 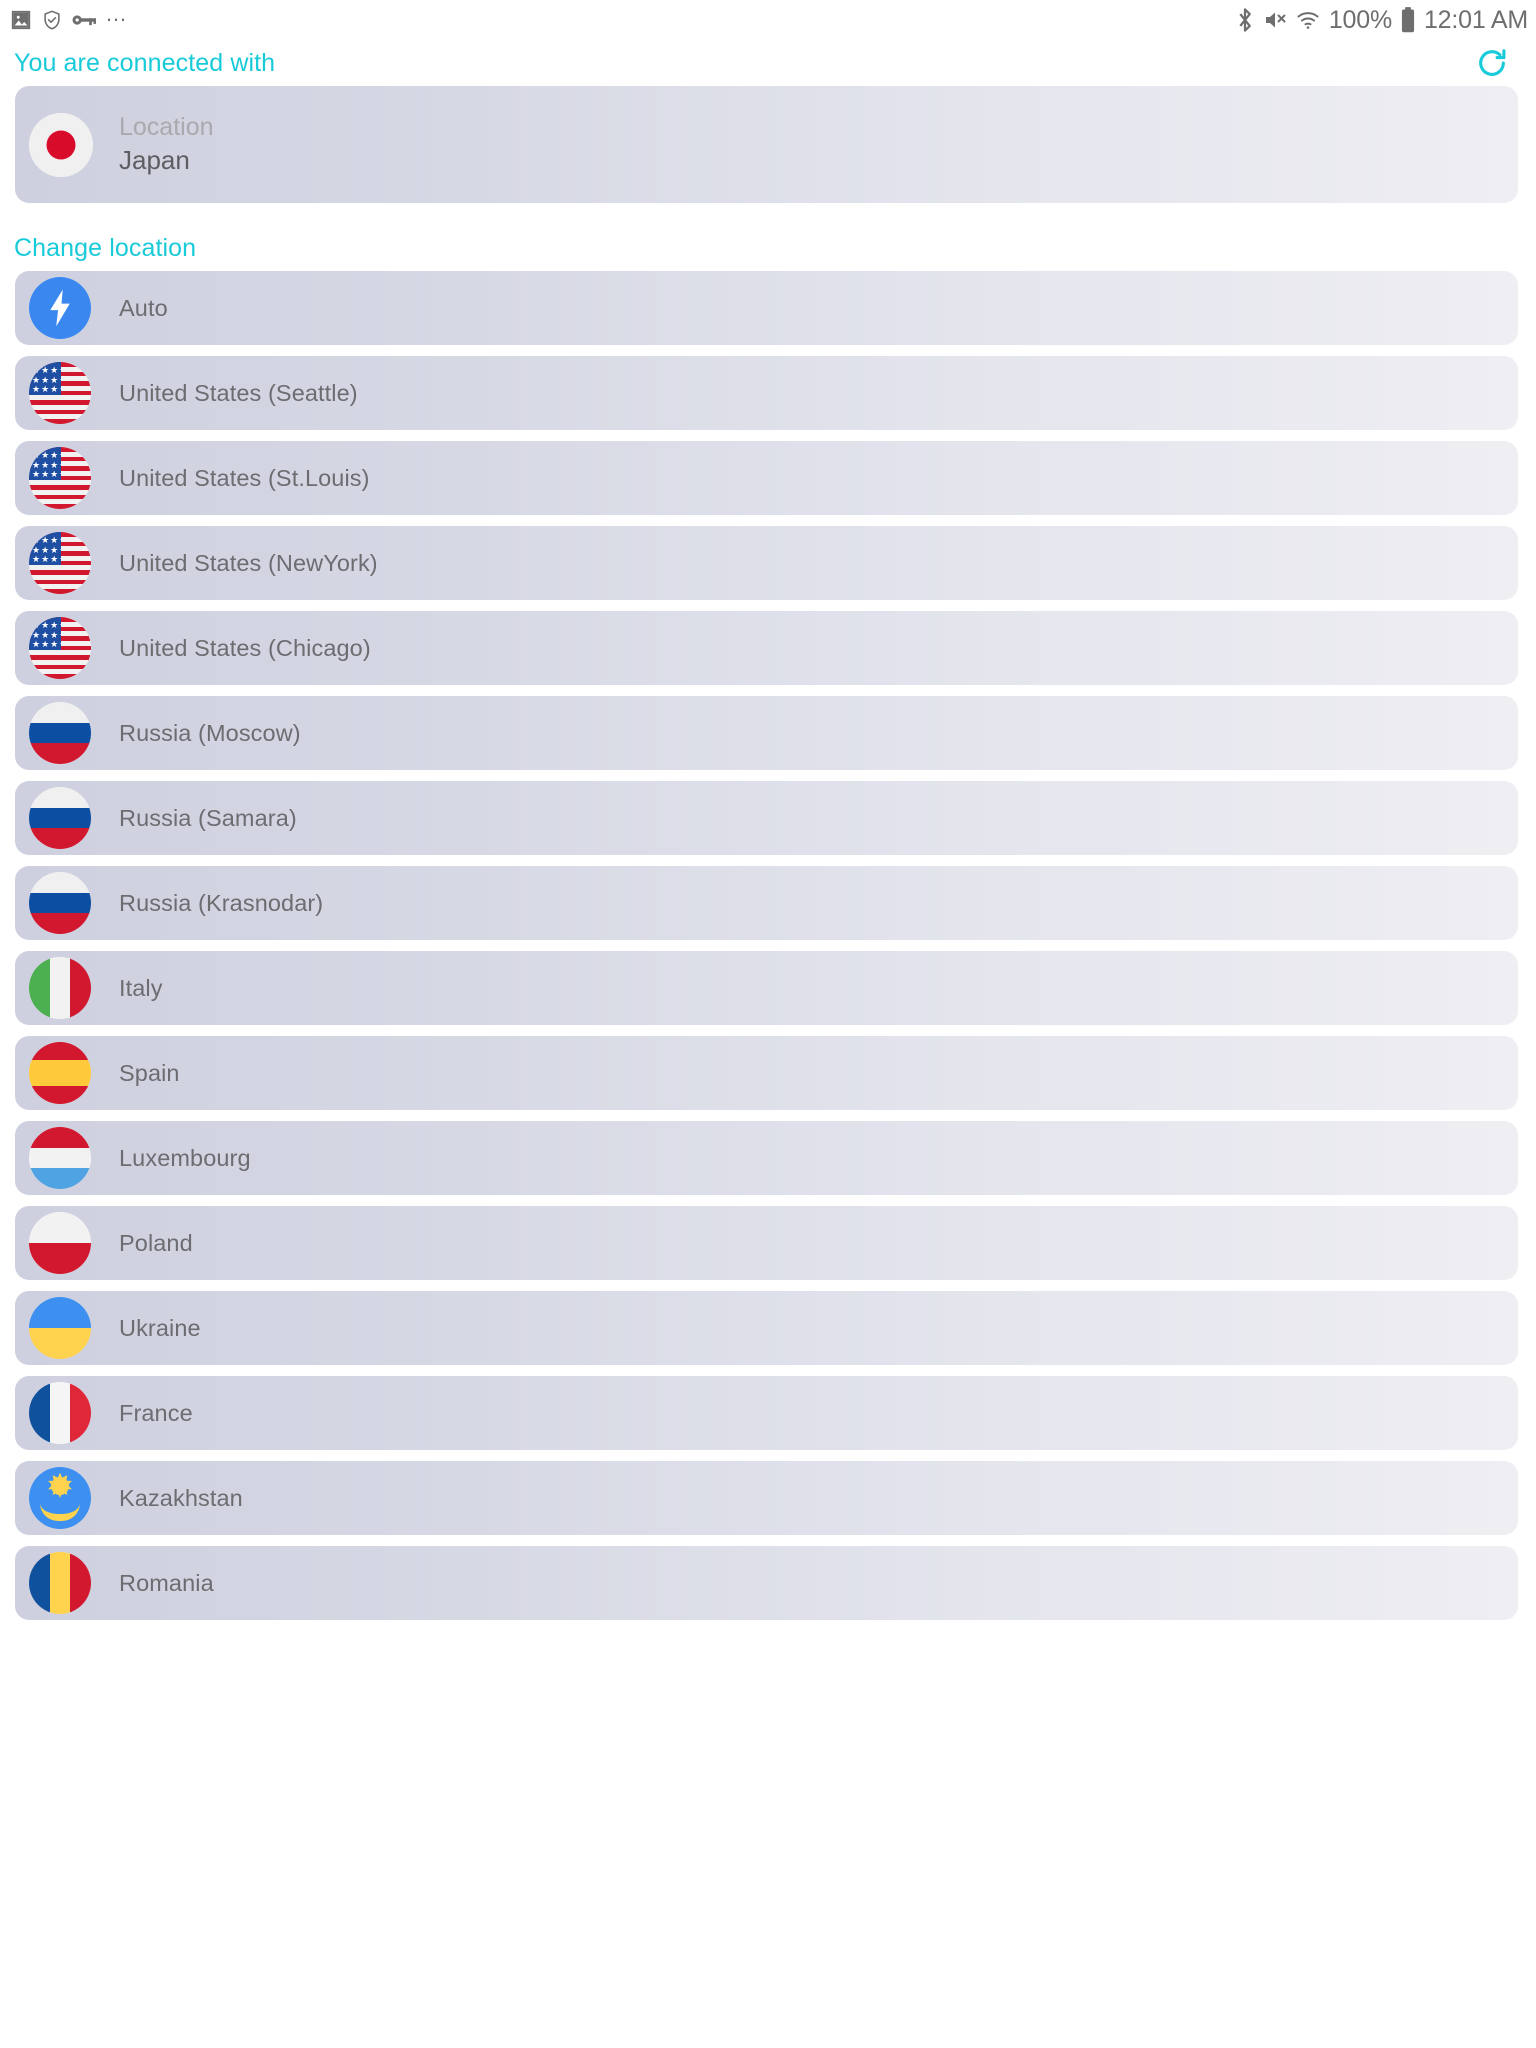 I want to click on flag-ua-icon, so click(x=60, y=1328).